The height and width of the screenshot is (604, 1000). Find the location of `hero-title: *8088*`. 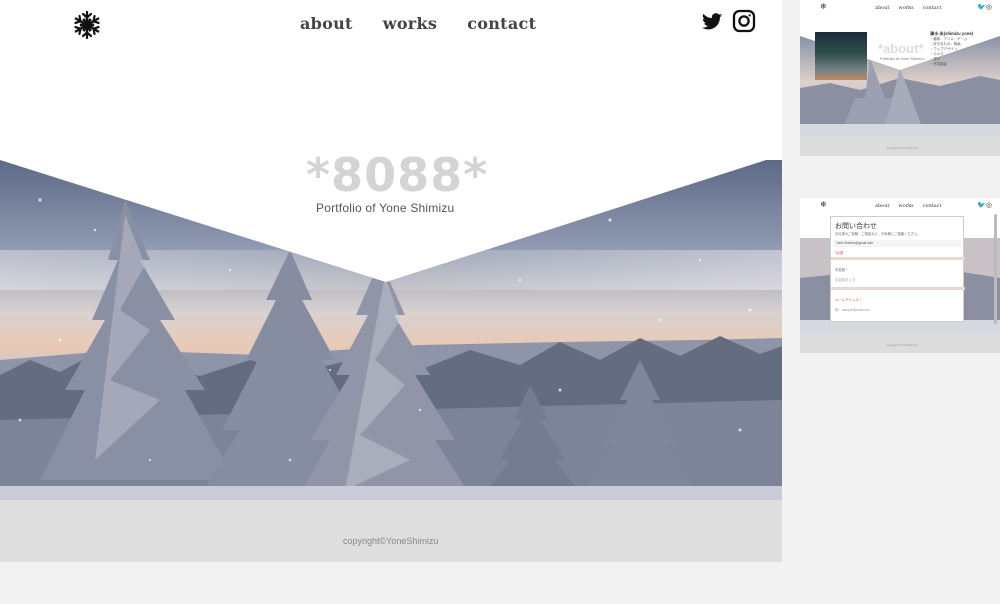

hero-title: *8088* is located at coordinates (397, 175).